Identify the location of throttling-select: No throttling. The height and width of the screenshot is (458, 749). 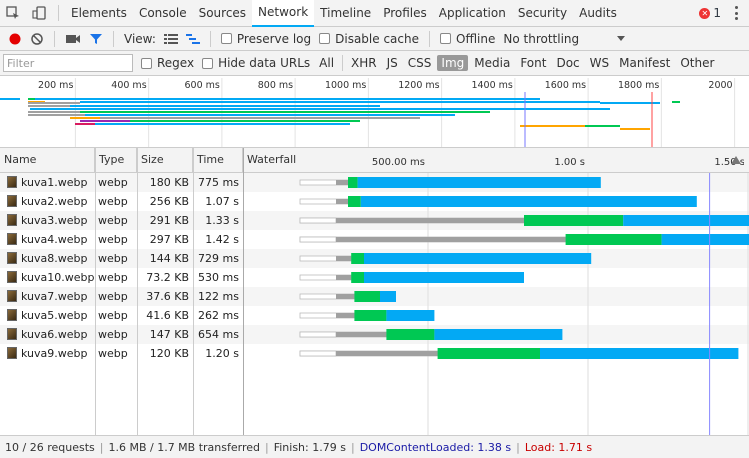
(564, 39).